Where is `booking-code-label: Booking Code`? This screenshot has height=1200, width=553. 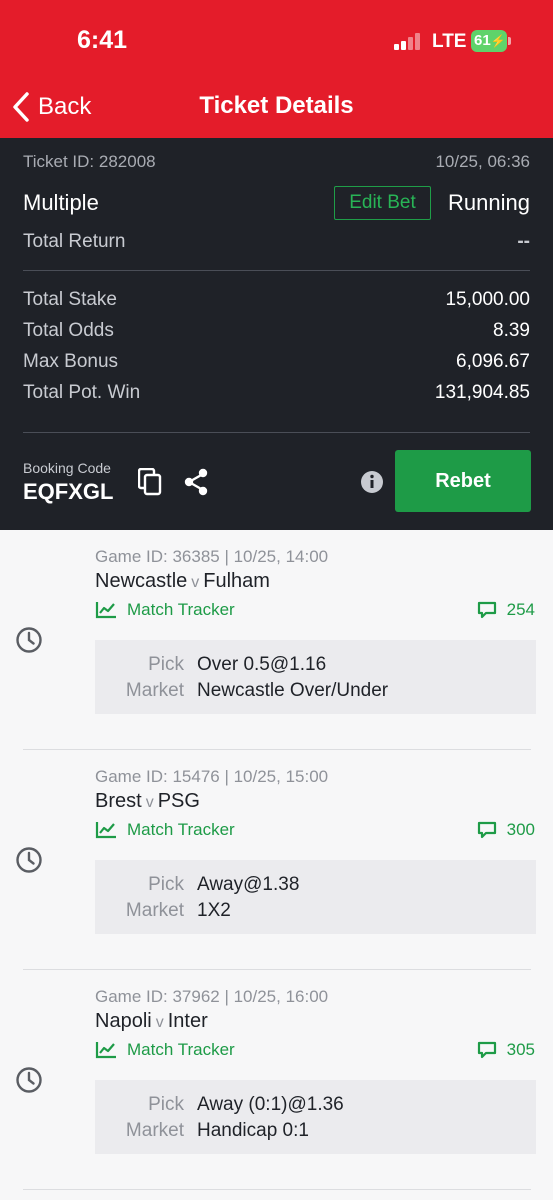
booking-code-label: Booking Code is located at coordinates (67, 468).